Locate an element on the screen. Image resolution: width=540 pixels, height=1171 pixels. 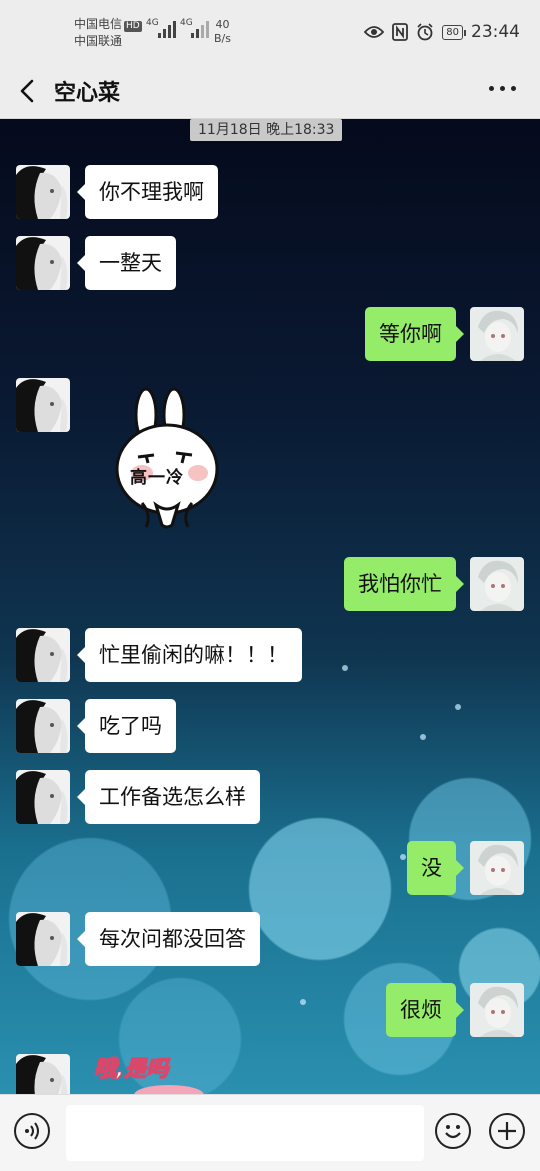
message-bubble: 一整天 is located at coordinates (126, 263).